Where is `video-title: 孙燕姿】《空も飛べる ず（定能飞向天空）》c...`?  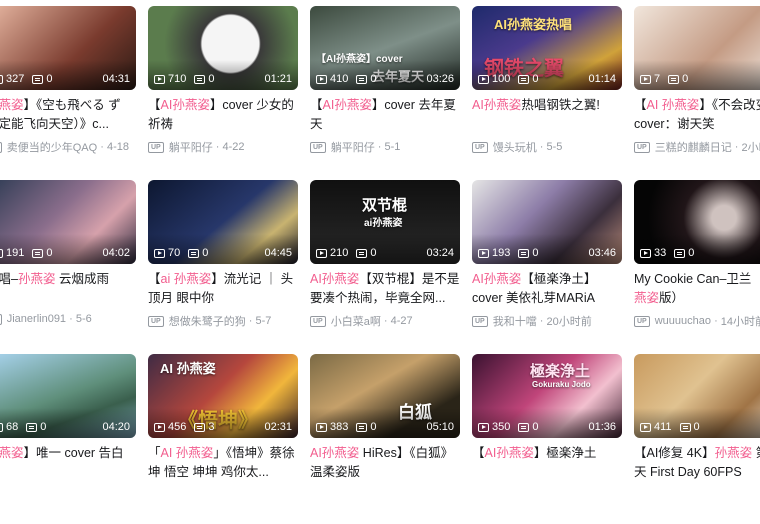
video-title: 孙燕姿】《空も飛べる ず（定能飞向天空）》c... is located at coordinates (68, 115).